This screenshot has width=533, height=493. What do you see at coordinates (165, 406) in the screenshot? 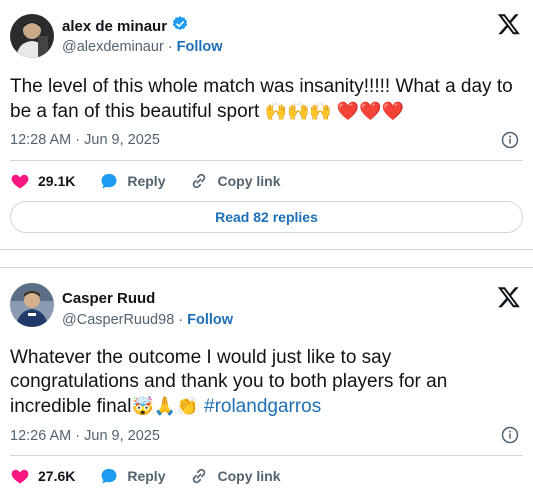
I see `tweet-emojis: 🤯🙏👏` at bounding box center [165, 406].